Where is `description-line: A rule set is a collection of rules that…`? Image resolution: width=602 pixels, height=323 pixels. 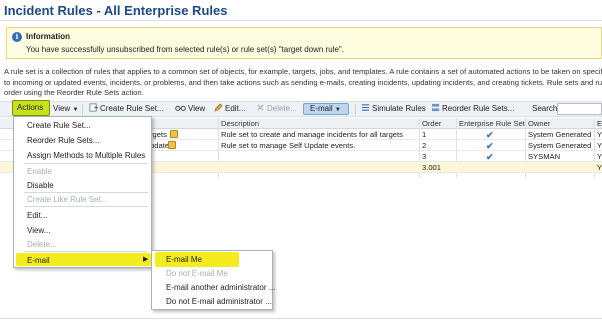
description-line: A rule set is a collection of rules that… is located at coordinates (303, 71).